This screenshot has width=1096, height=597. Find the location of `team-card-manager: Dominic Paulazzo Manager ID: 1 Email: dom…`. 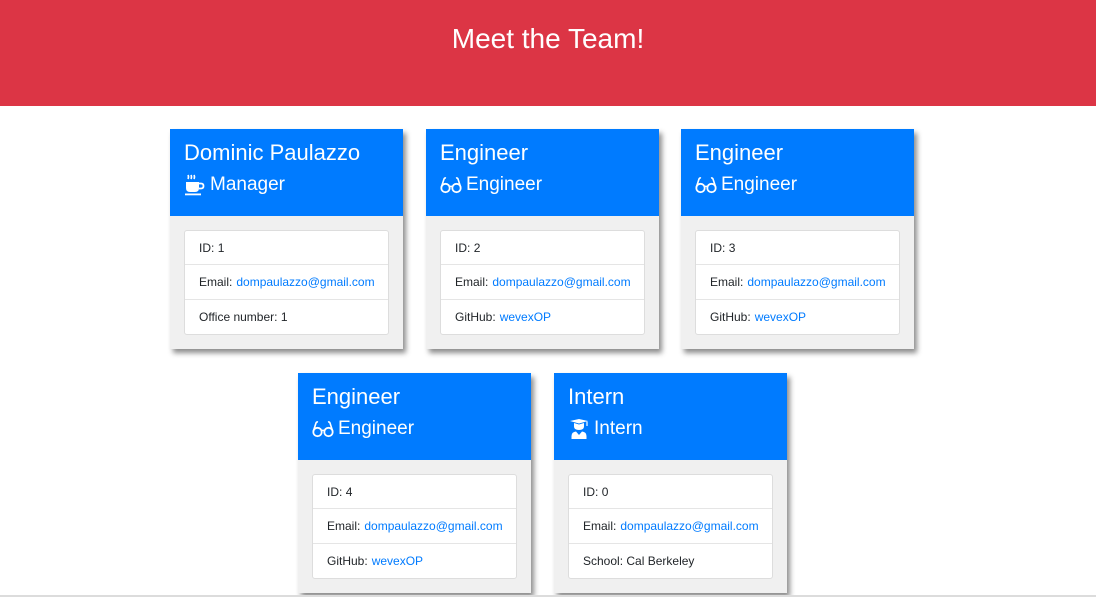

team-card-manager: Dominic Paulazzo Manager ID: 1 Email: dom… is located at coordinates (286, 239).